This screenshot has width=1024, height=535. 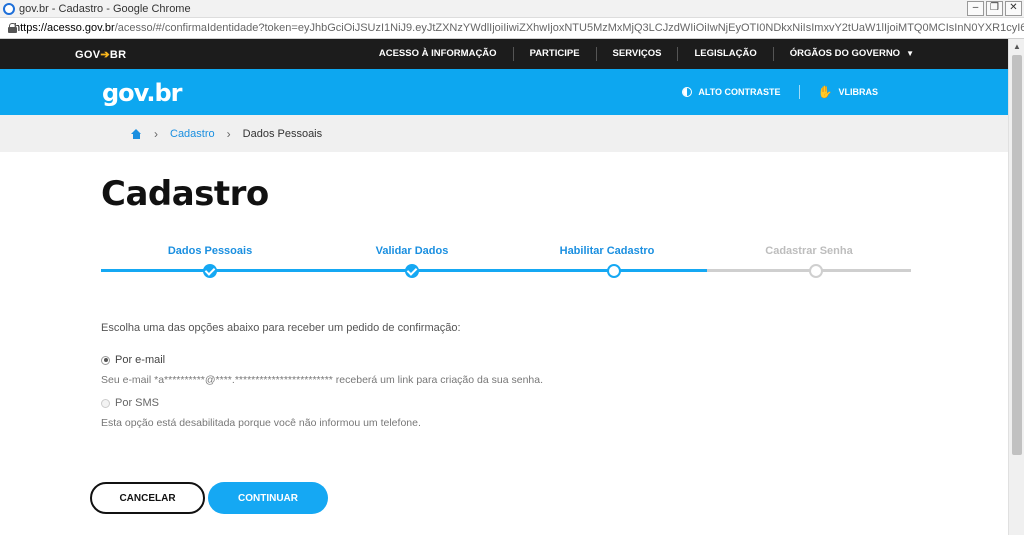 I want to click on breadcrumb-current: Dados Pessoais, so click(x=282, y=133).